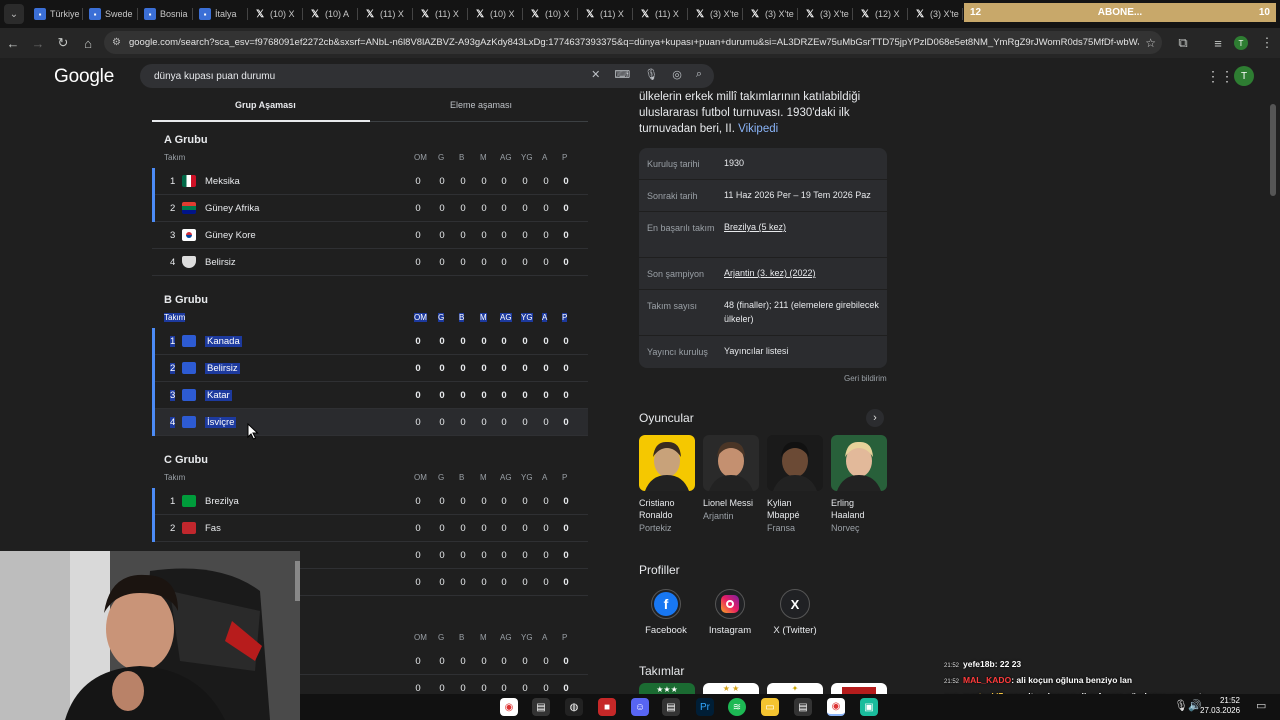 This screenshot has height=720, width=1280. I want to click on team-name: İsviçre, so click(221, 422).